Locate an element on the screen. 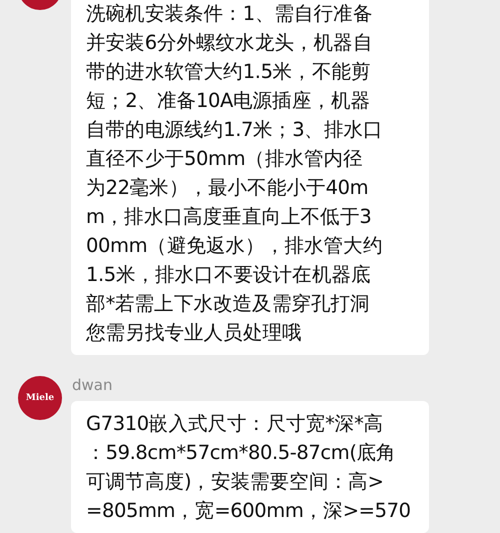 Image resolution: width=500 pixels, height=533 pixels. message-text: G7310嵌入式尺寸：尺寸宽*深*高 ：59.8cm*57cm*80.5-87cm(底角 可调节高度)，安装需要空间：高> =805mm，宽=600mm，深>=570 is located at coordinates (249, 467).